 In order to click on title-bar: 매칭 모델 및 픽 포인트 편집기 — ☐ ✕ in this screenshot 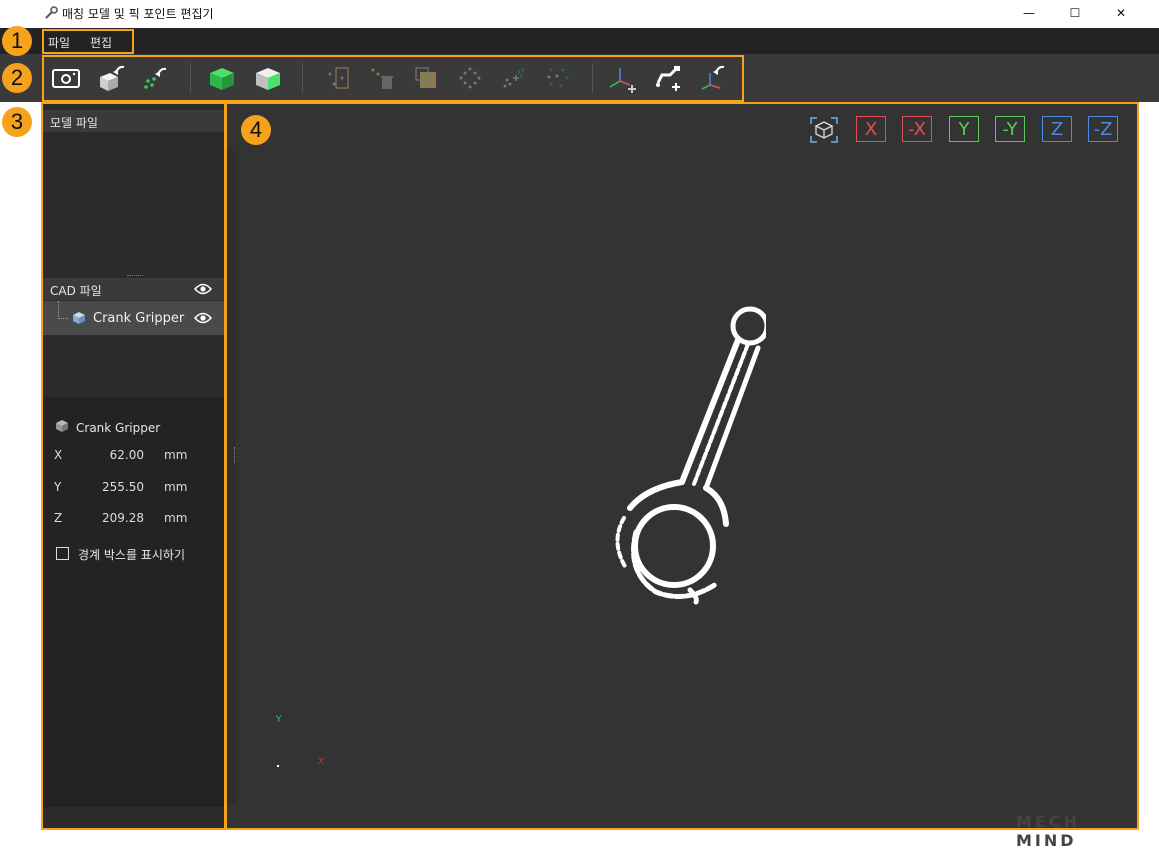, I will do `click(579, 14)`.